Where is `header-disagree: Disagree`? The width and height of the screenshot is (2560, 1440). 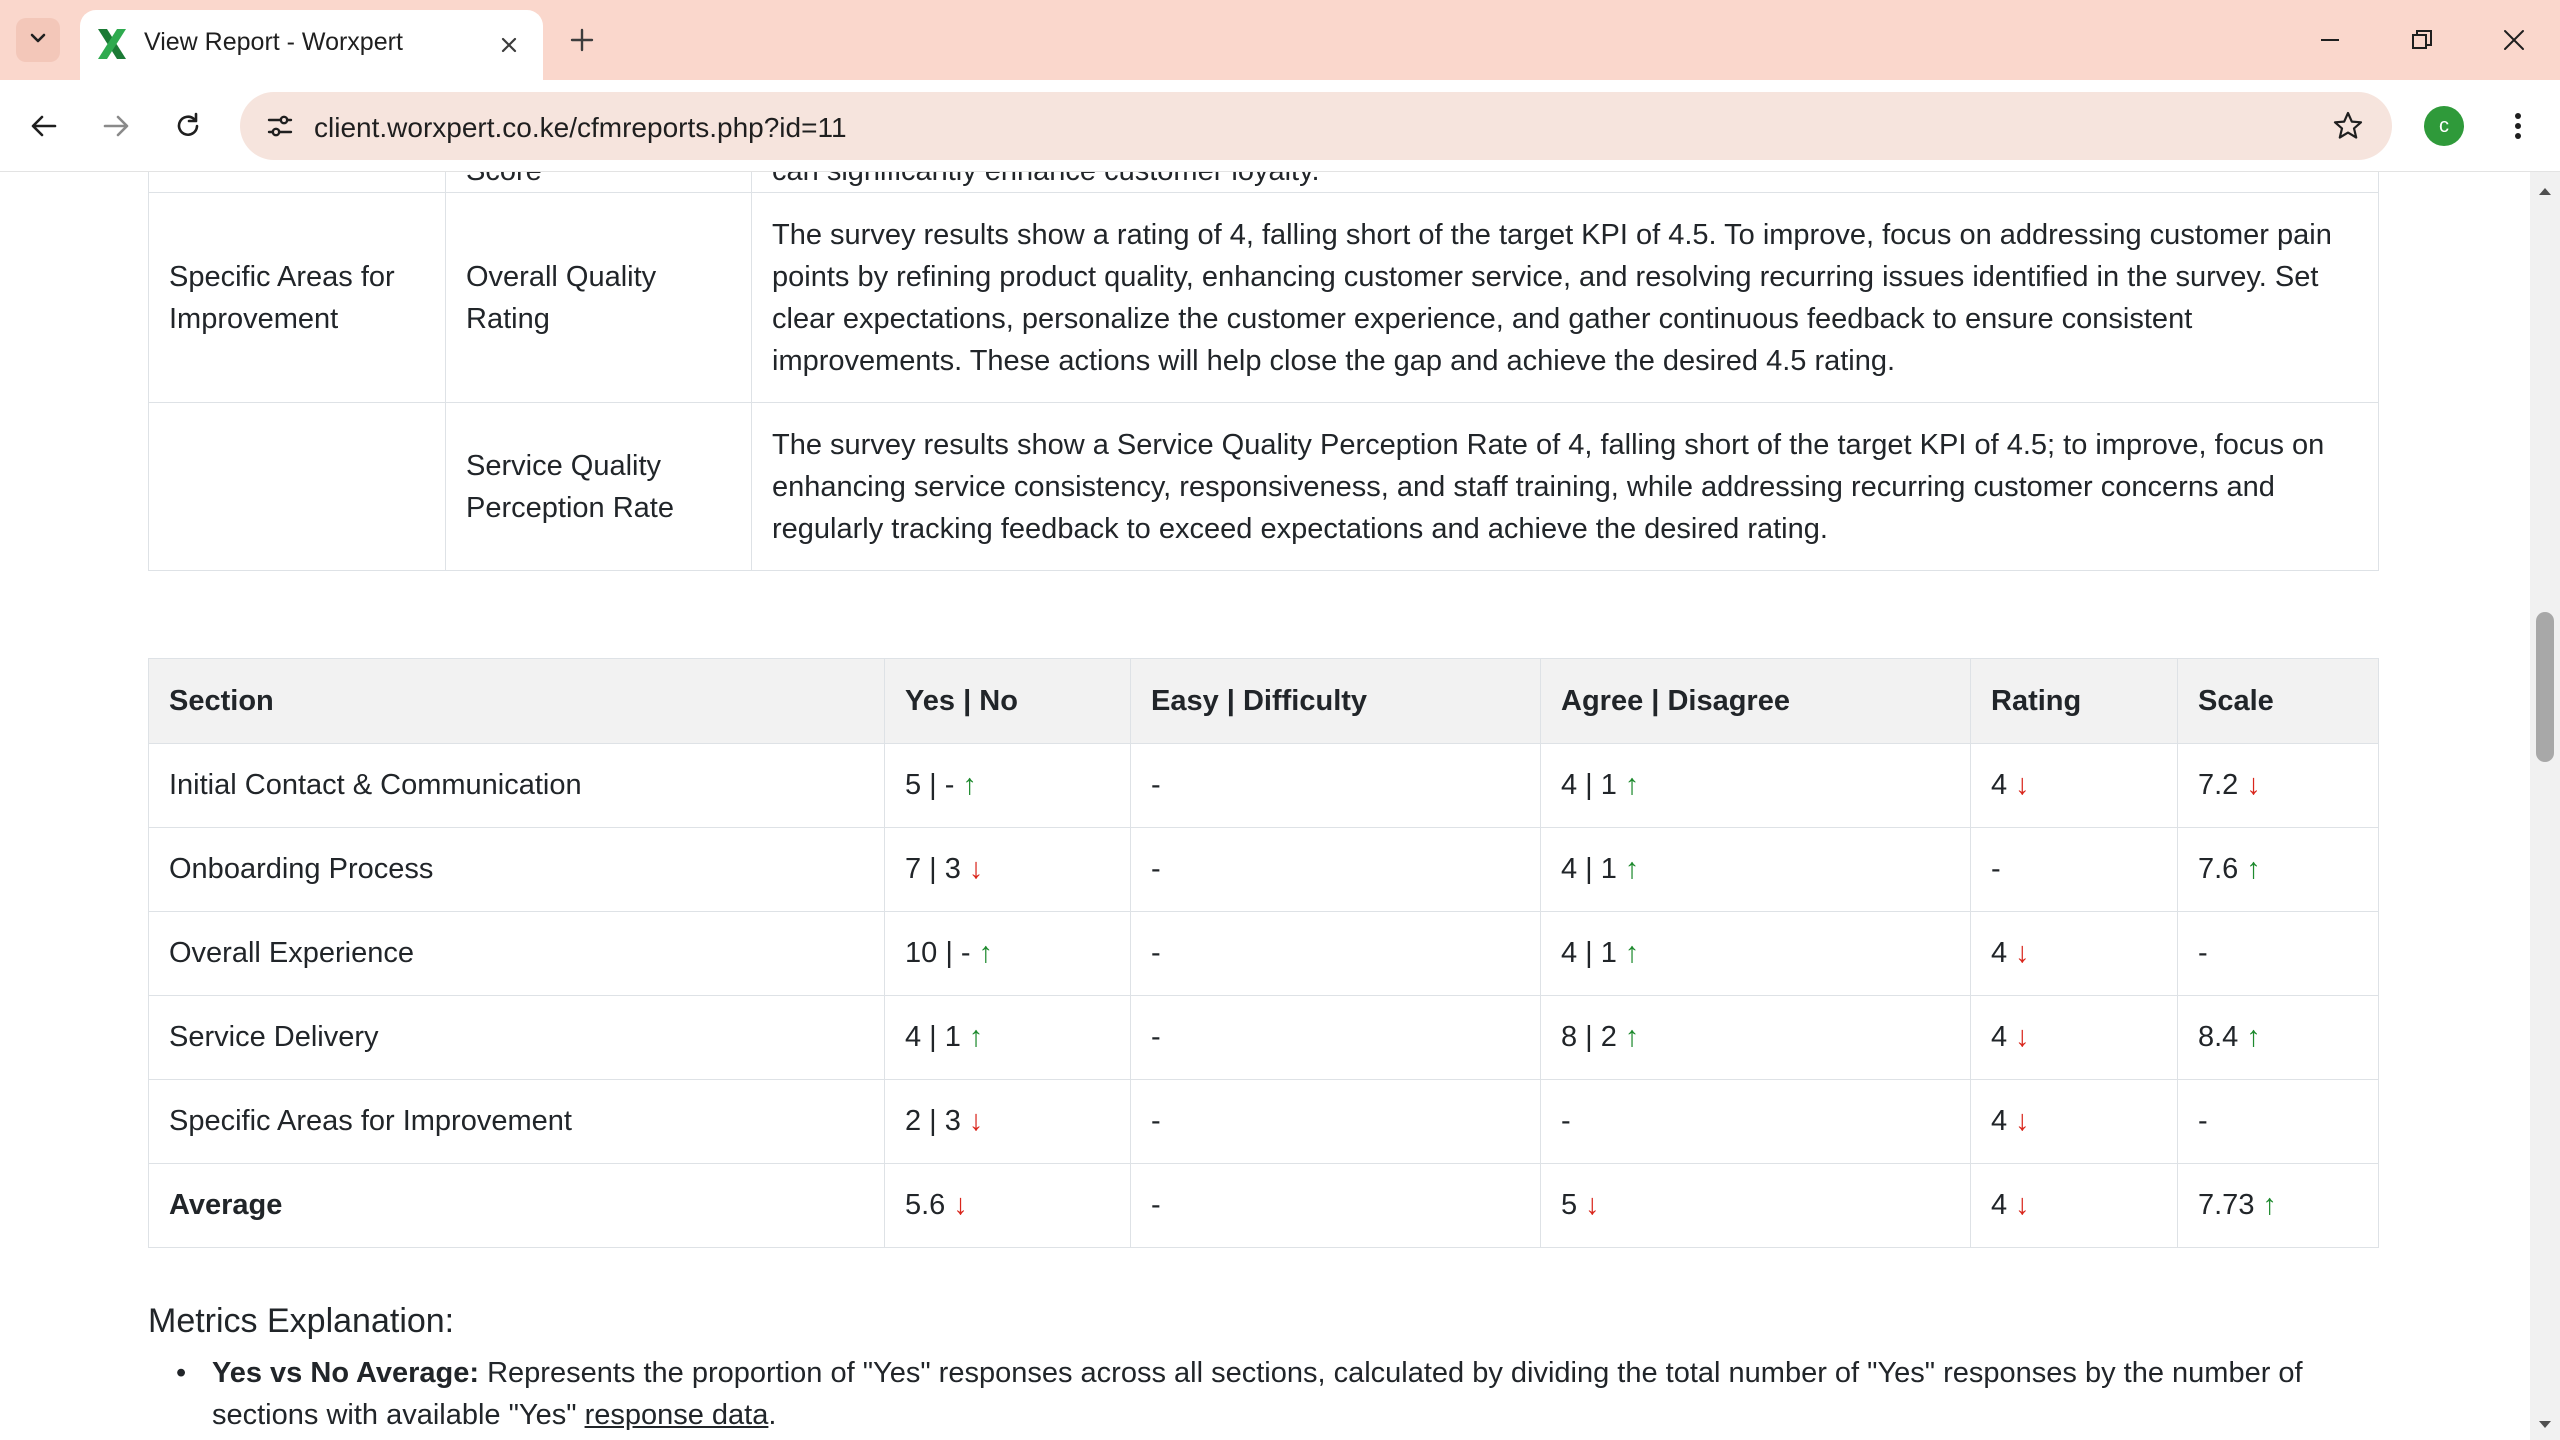 header-disagree: Disagree is located at coordinates (1728, 700).